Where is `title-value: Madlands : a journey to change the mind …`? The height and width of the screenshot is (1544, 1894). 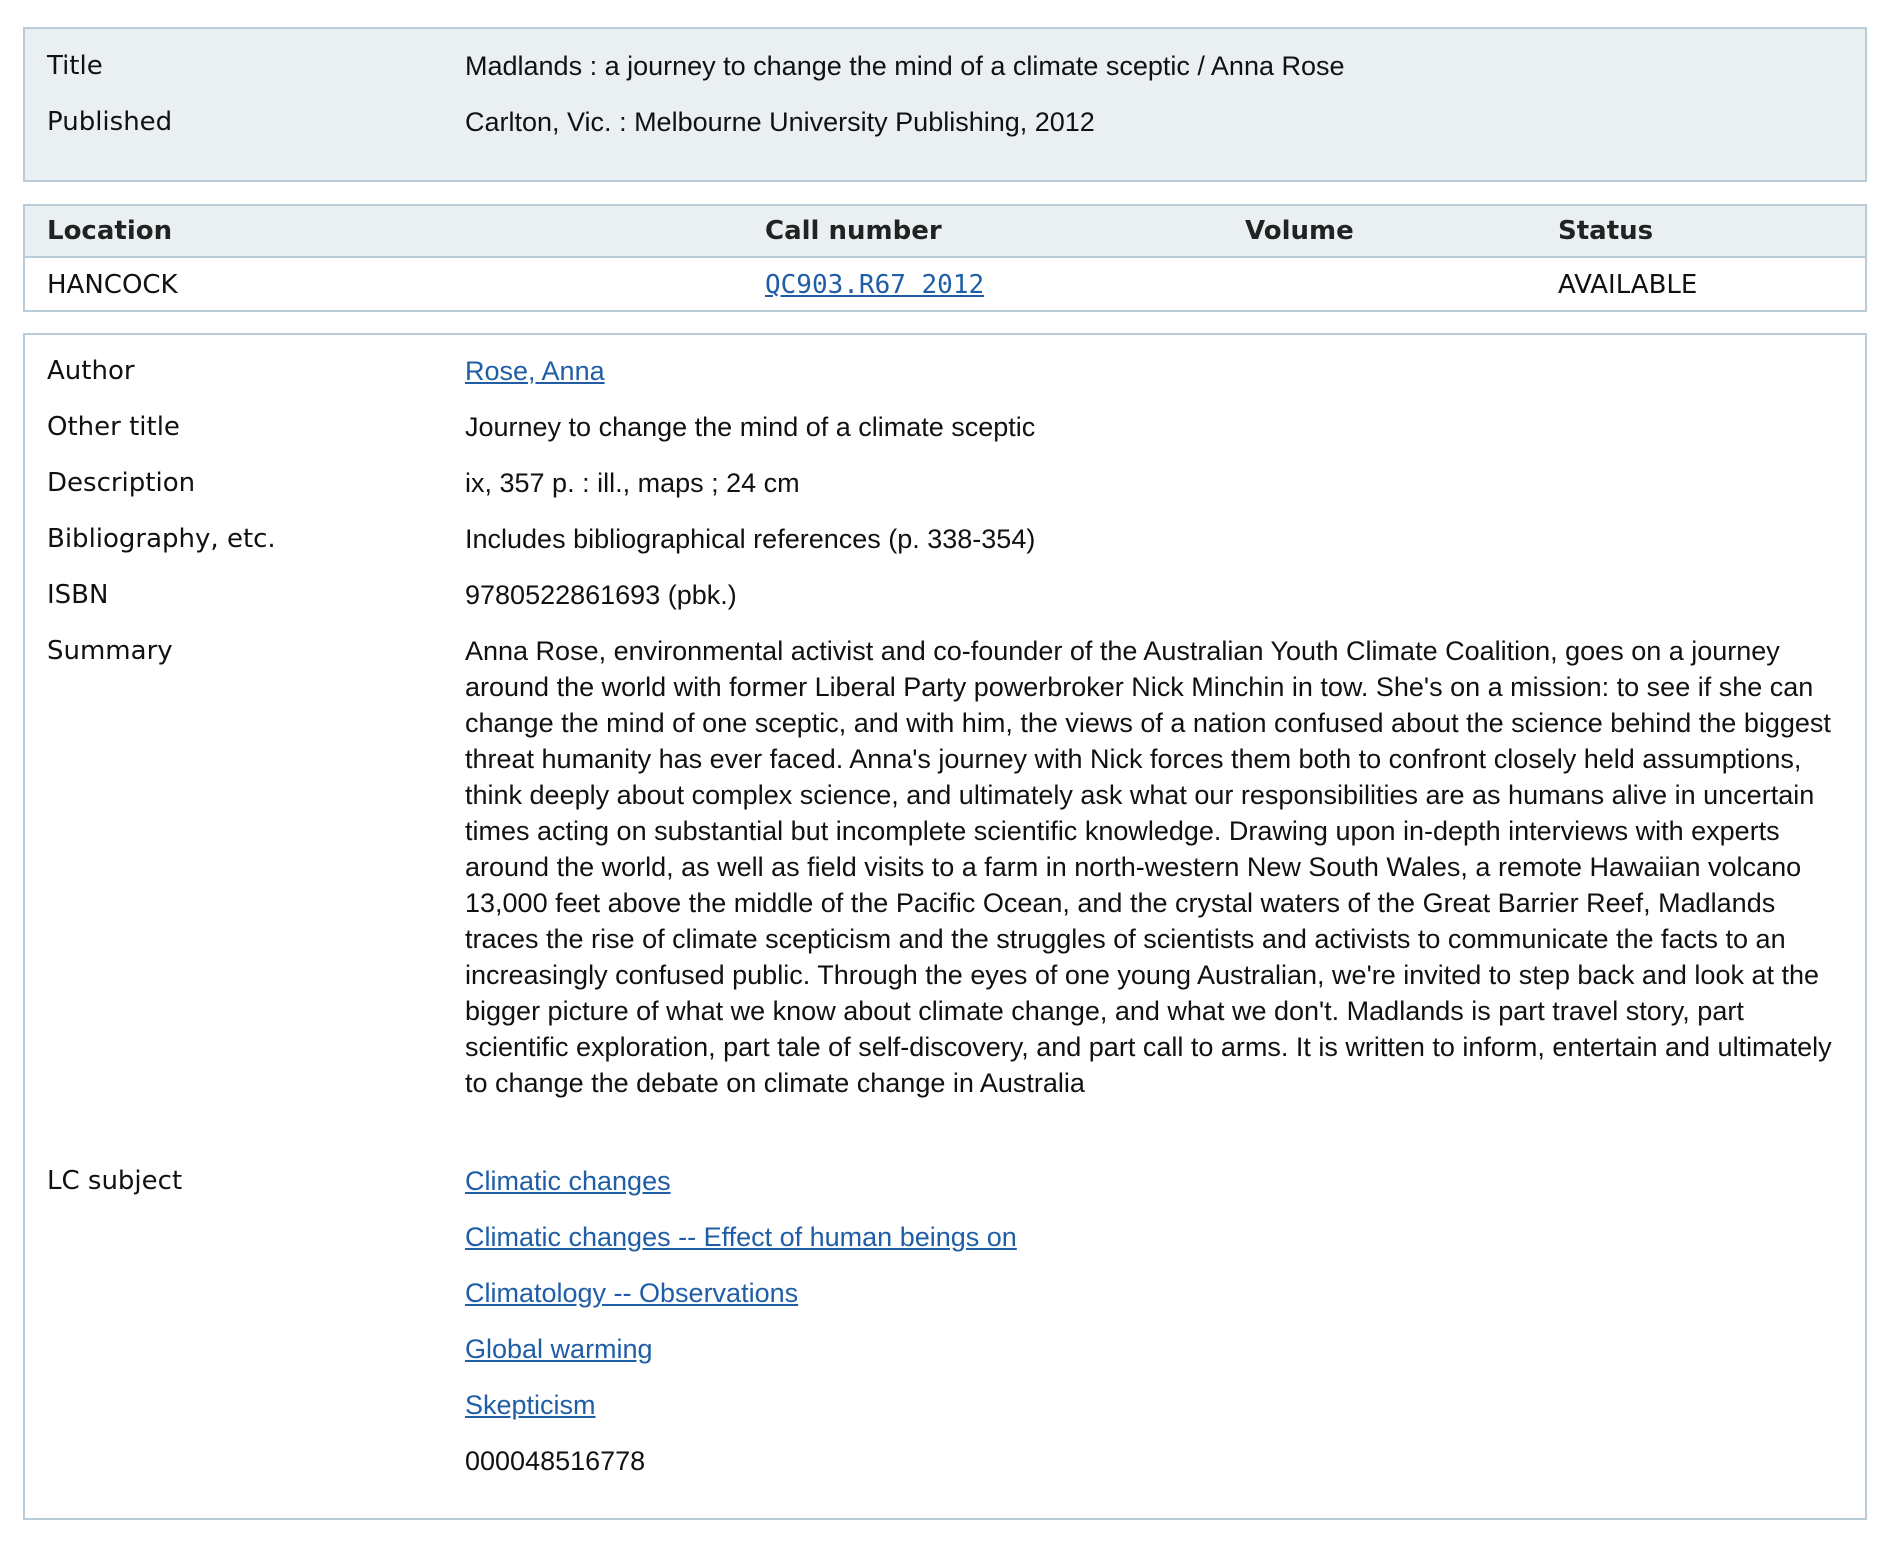
title-value: Madlands : a journey to change the mind … is located at coordinates (905, 66).